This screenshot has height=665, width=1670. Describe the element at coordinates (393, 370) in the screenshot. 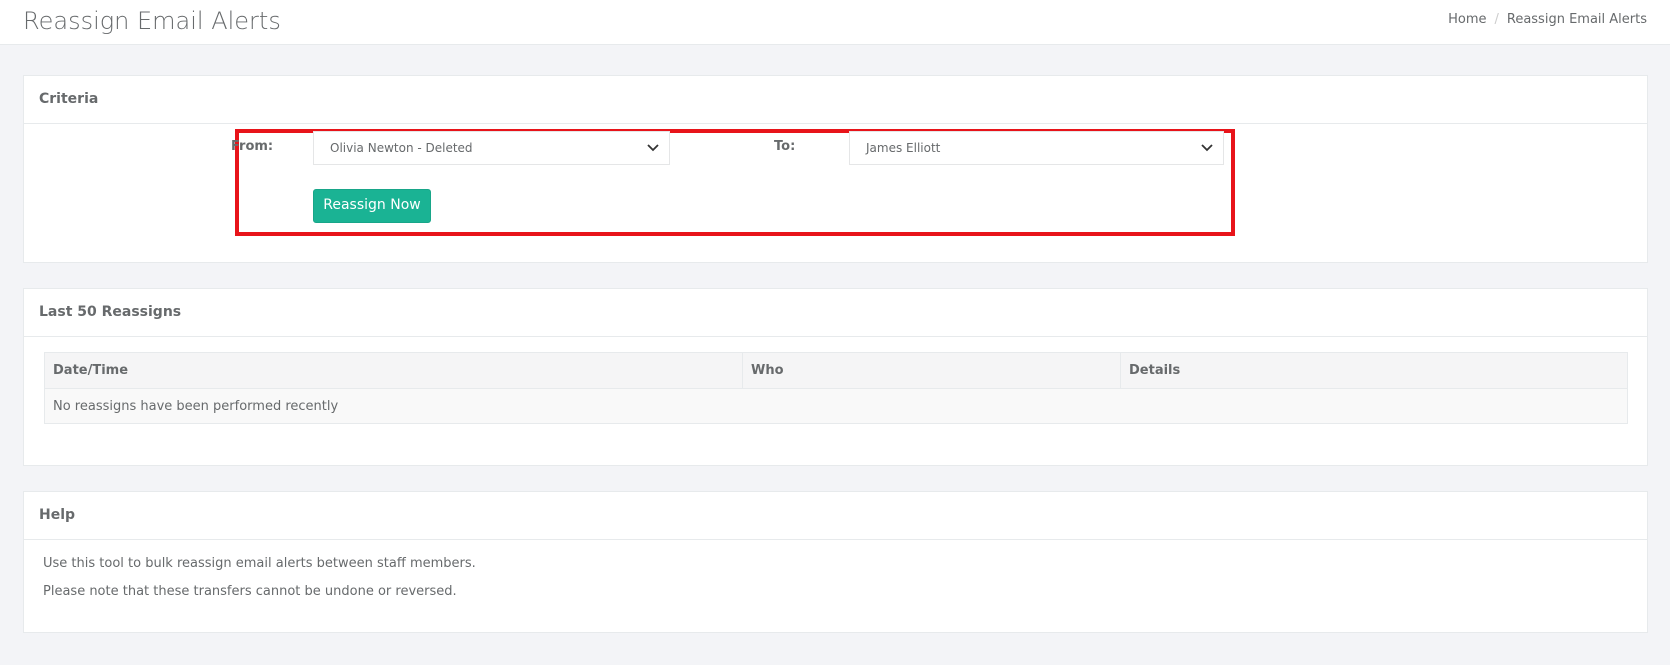

I see `column-header-datetime: Date/Time` at that location.